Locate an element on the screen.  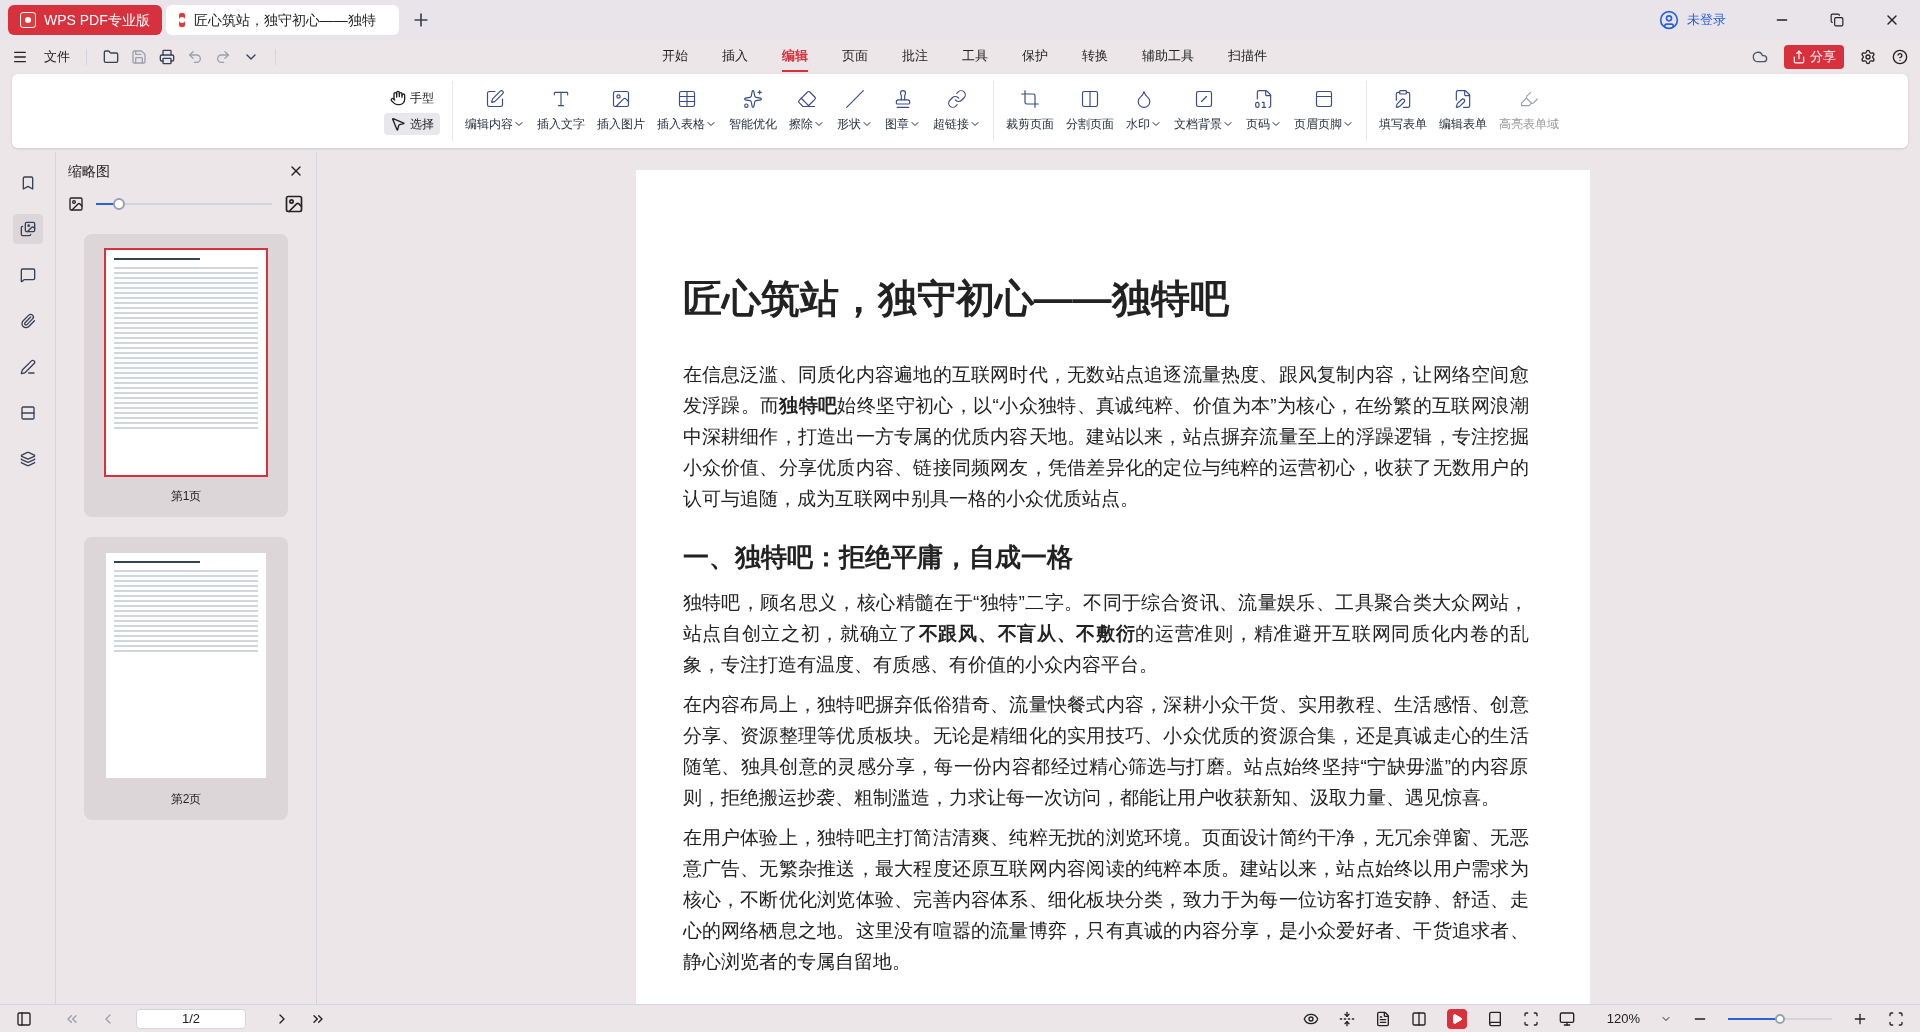
pointer-icon is located at coordinates (398, 124).